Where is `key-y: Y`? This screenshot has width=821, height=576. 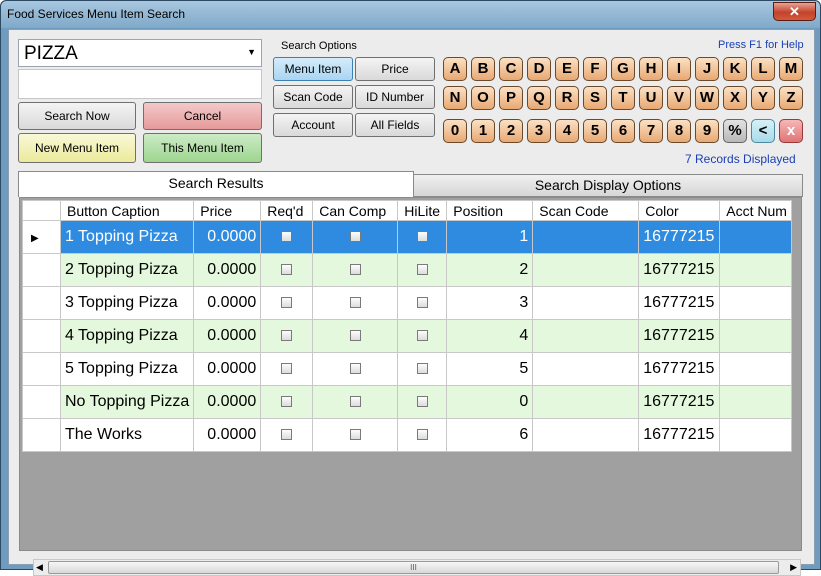
key-y: Y is located at coordinates (763, 98).